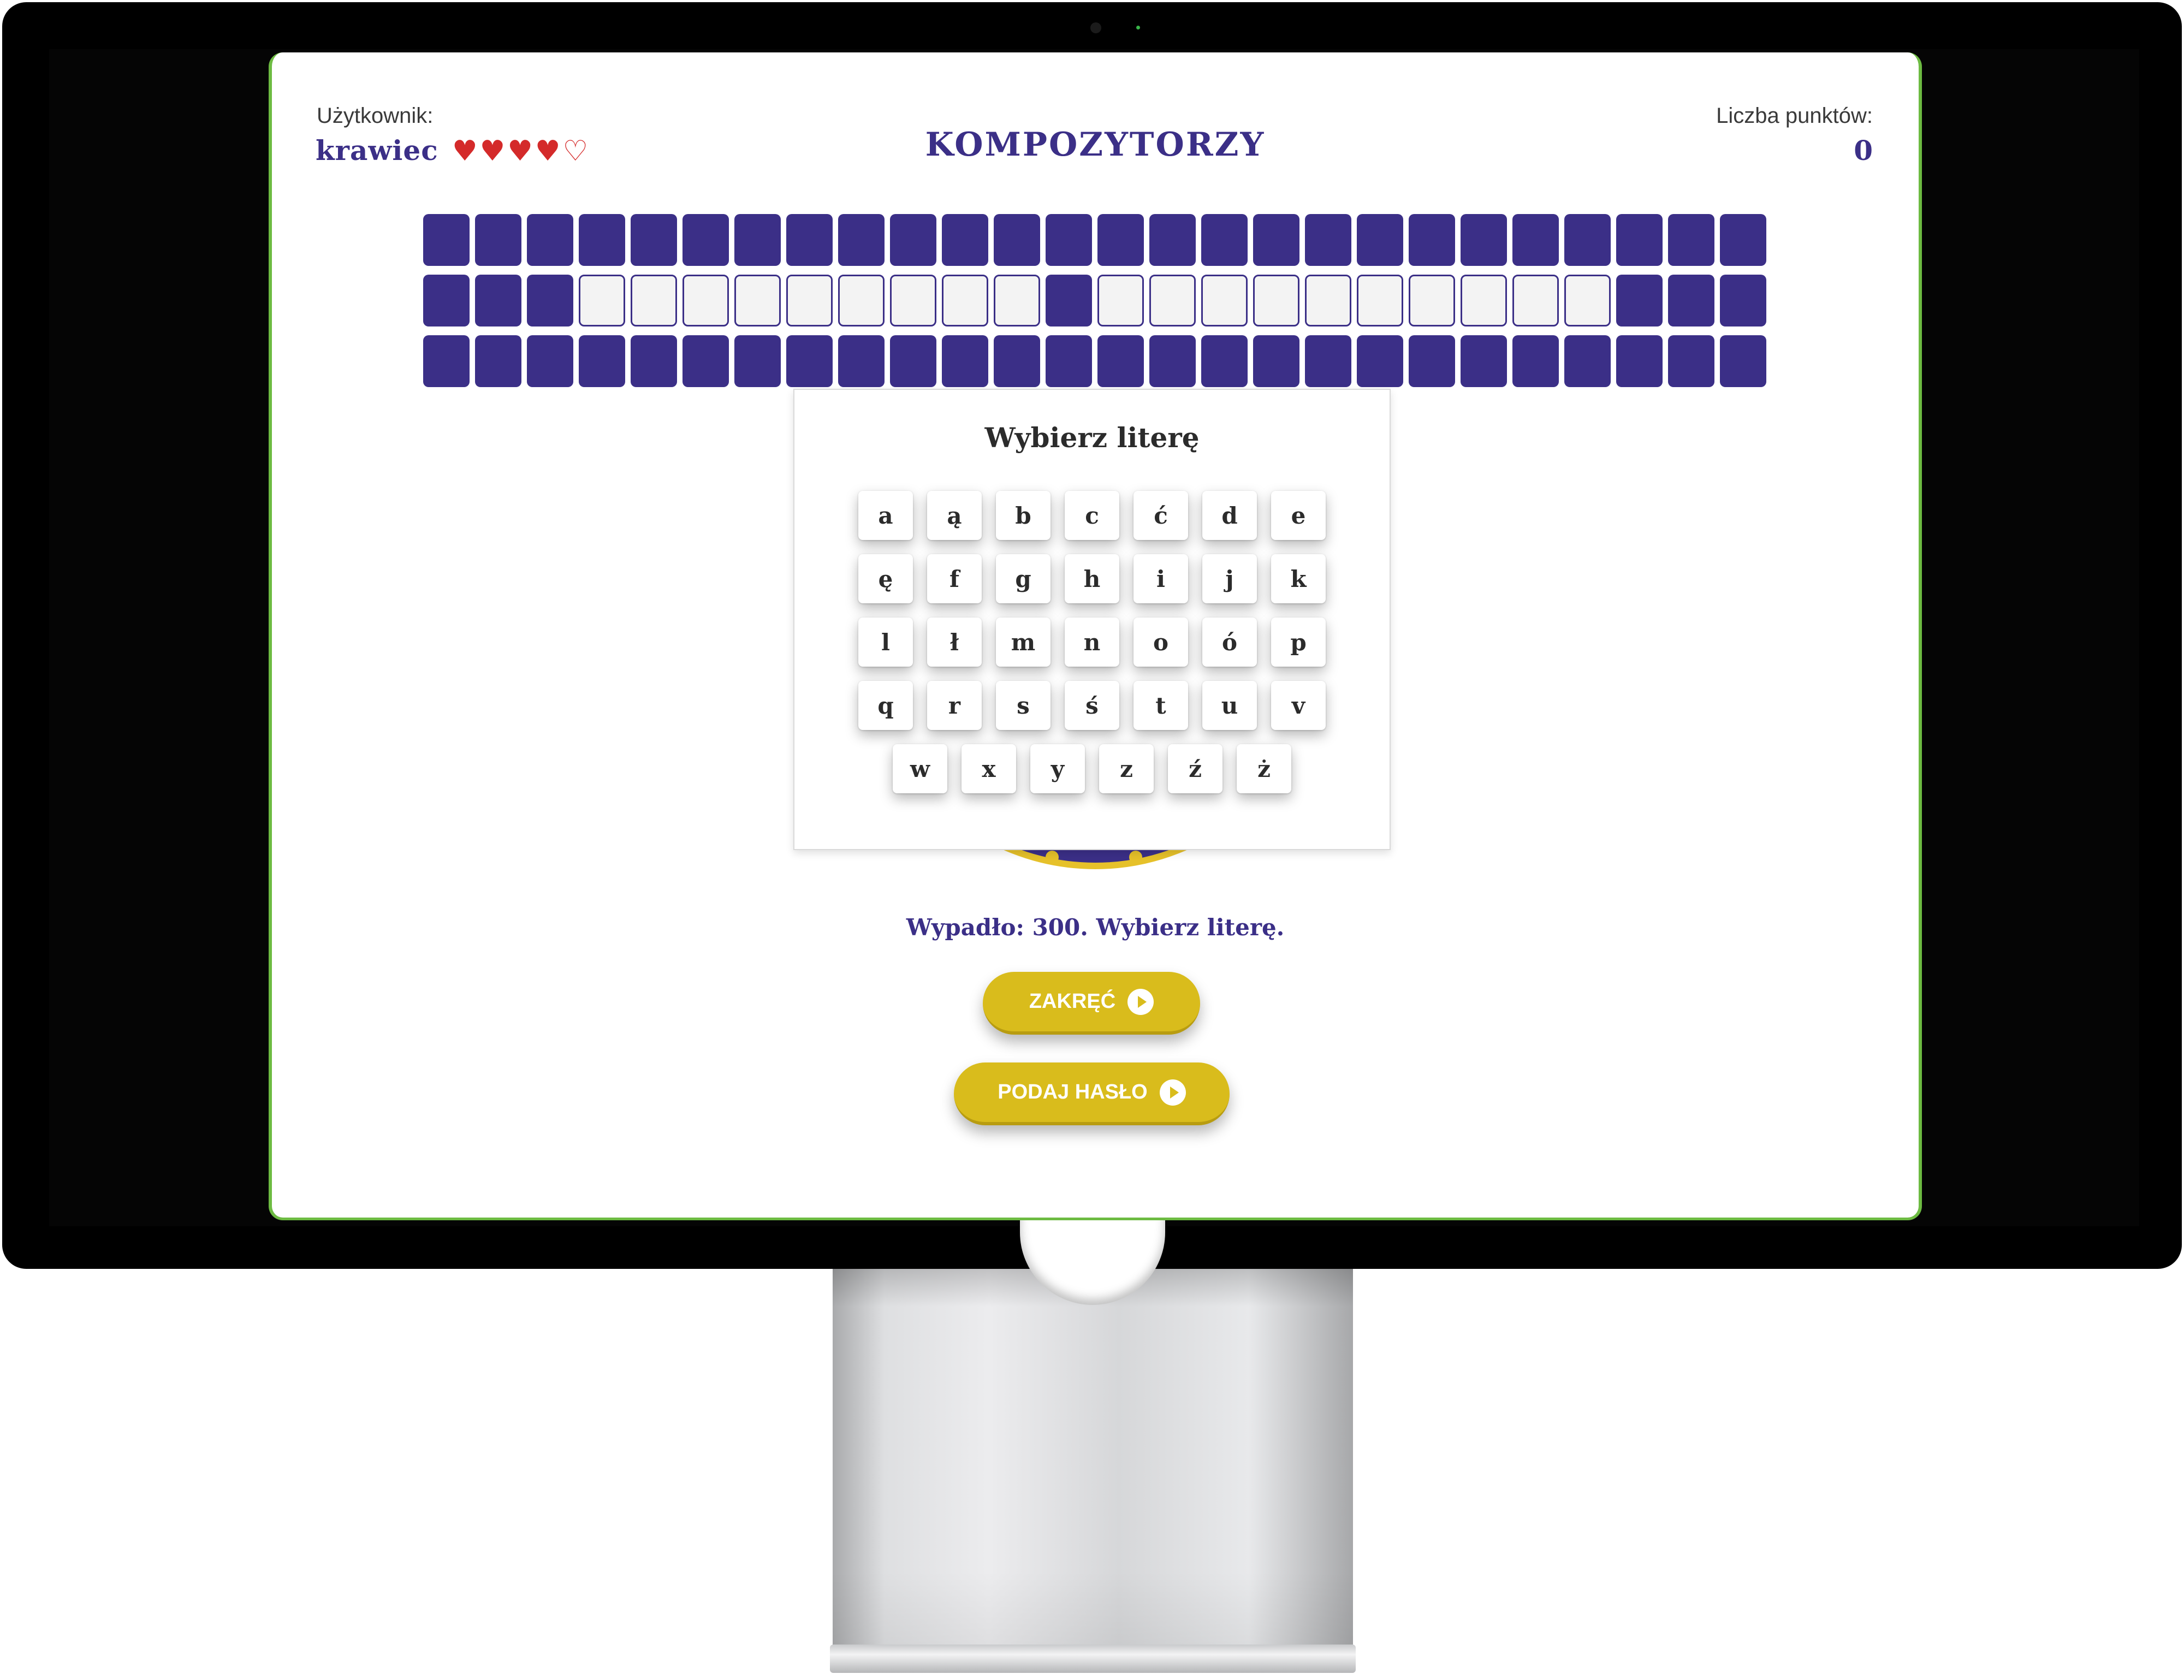 This screenshot has width=2184, height=1680. I want to click on letter-key: v, so click(1298, 705).